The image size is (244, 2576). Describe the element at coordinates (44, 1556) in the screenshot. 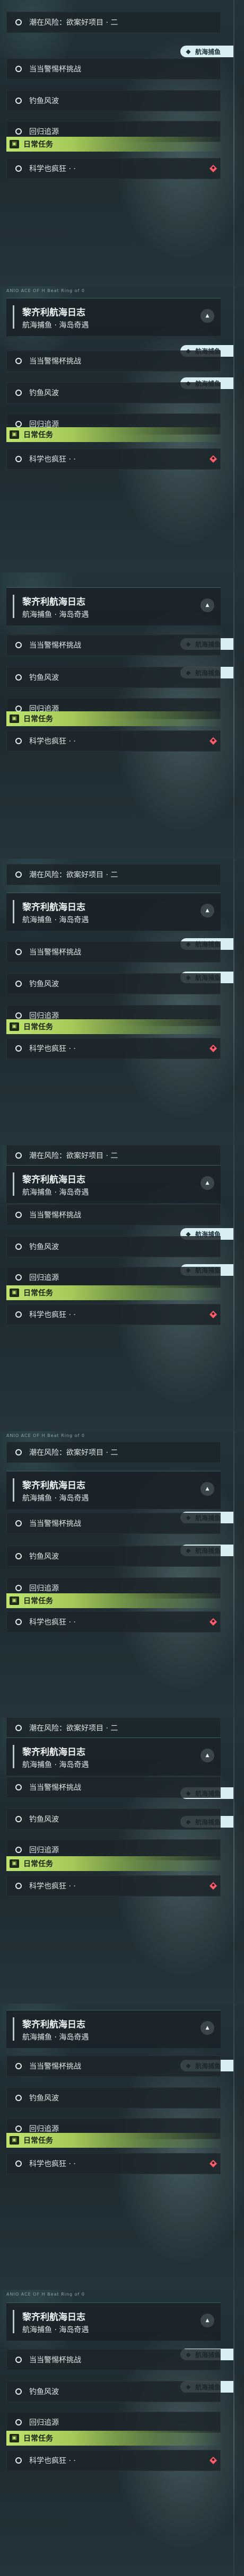

I see `quest-row-label: 钓鱼风波` at that location.